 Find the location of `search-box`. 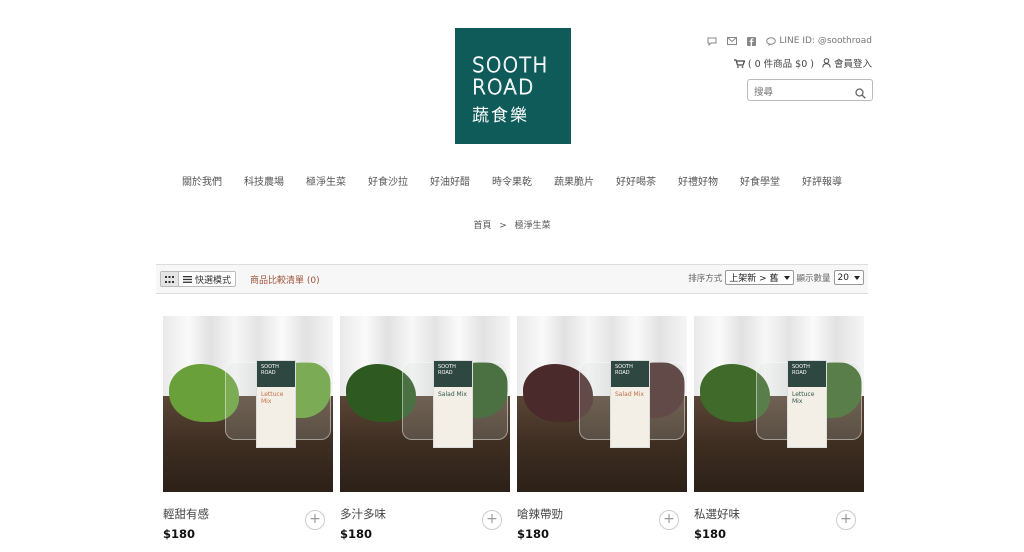

search-box is located at coordinates (810, 91).